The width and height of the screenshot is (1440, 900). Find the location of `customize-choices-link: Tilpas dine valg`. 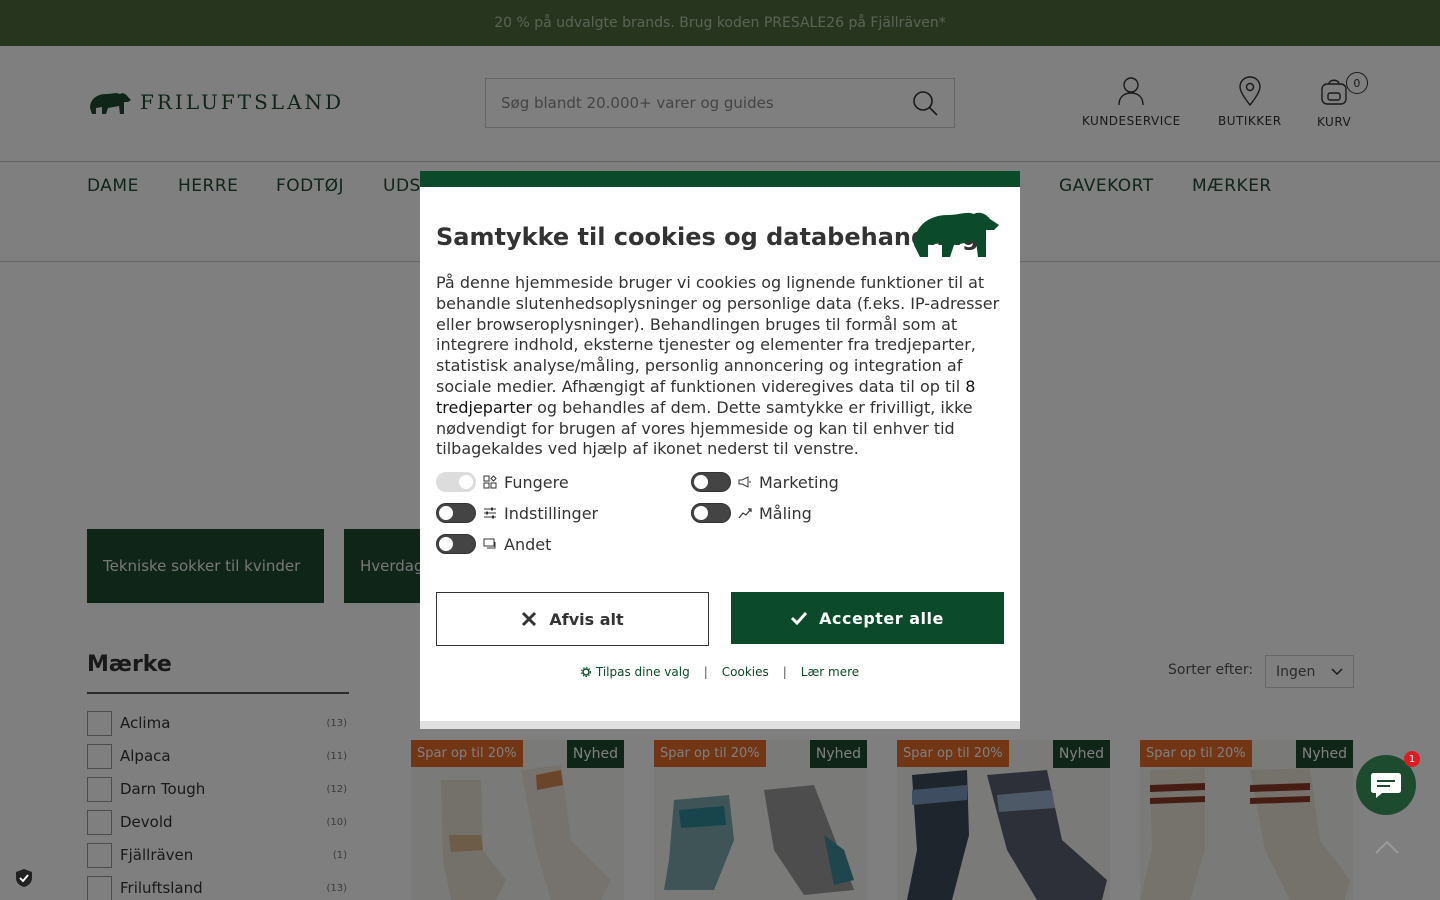

customize-choices-link: Tilpas dine valg is located at coordinates (635, 672).